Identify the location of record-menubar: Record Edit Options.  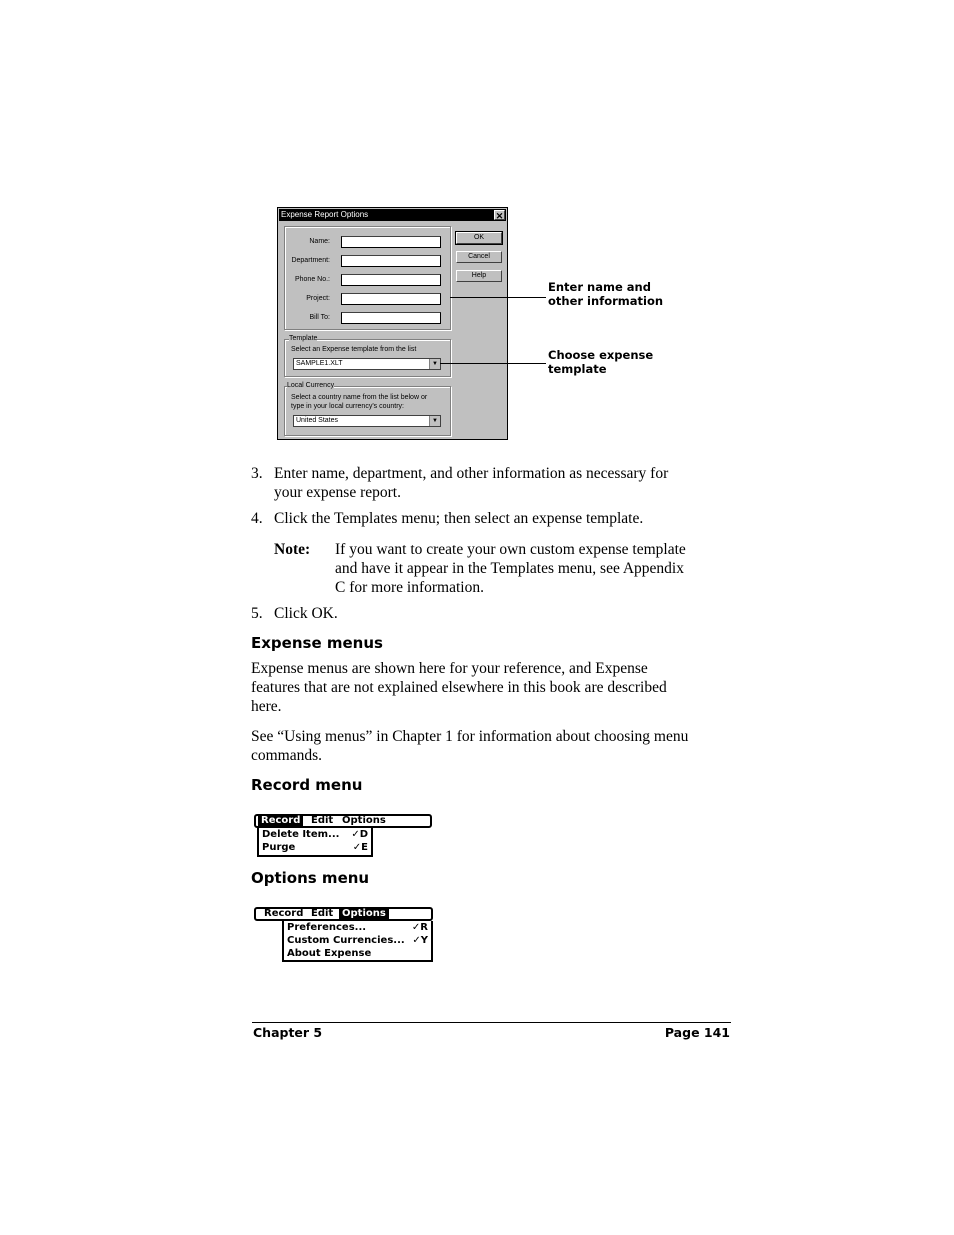
(343, 821).